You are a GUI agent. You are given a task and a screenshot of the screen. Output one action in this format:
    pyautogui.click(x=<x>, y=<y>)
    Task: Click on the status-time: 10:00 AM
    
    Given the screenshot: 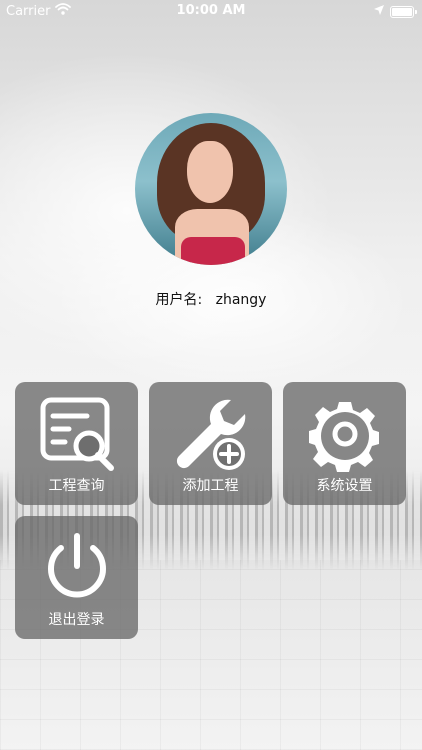 What is the action you would take?
    pyautogui.click(x=211, y=10)
    